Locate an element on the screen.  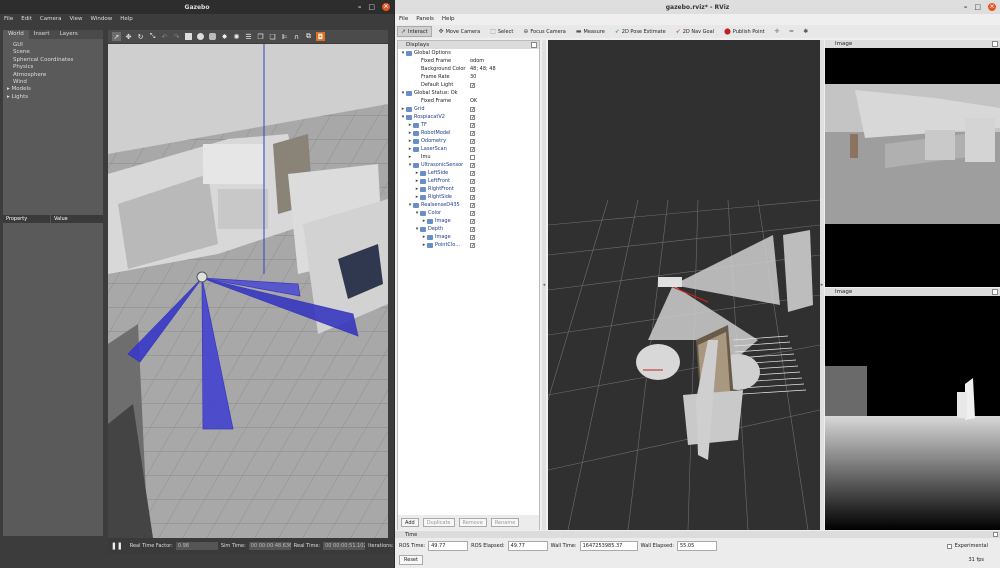
right-splitter-handle: ▸ is located at coordinates (822, 285).